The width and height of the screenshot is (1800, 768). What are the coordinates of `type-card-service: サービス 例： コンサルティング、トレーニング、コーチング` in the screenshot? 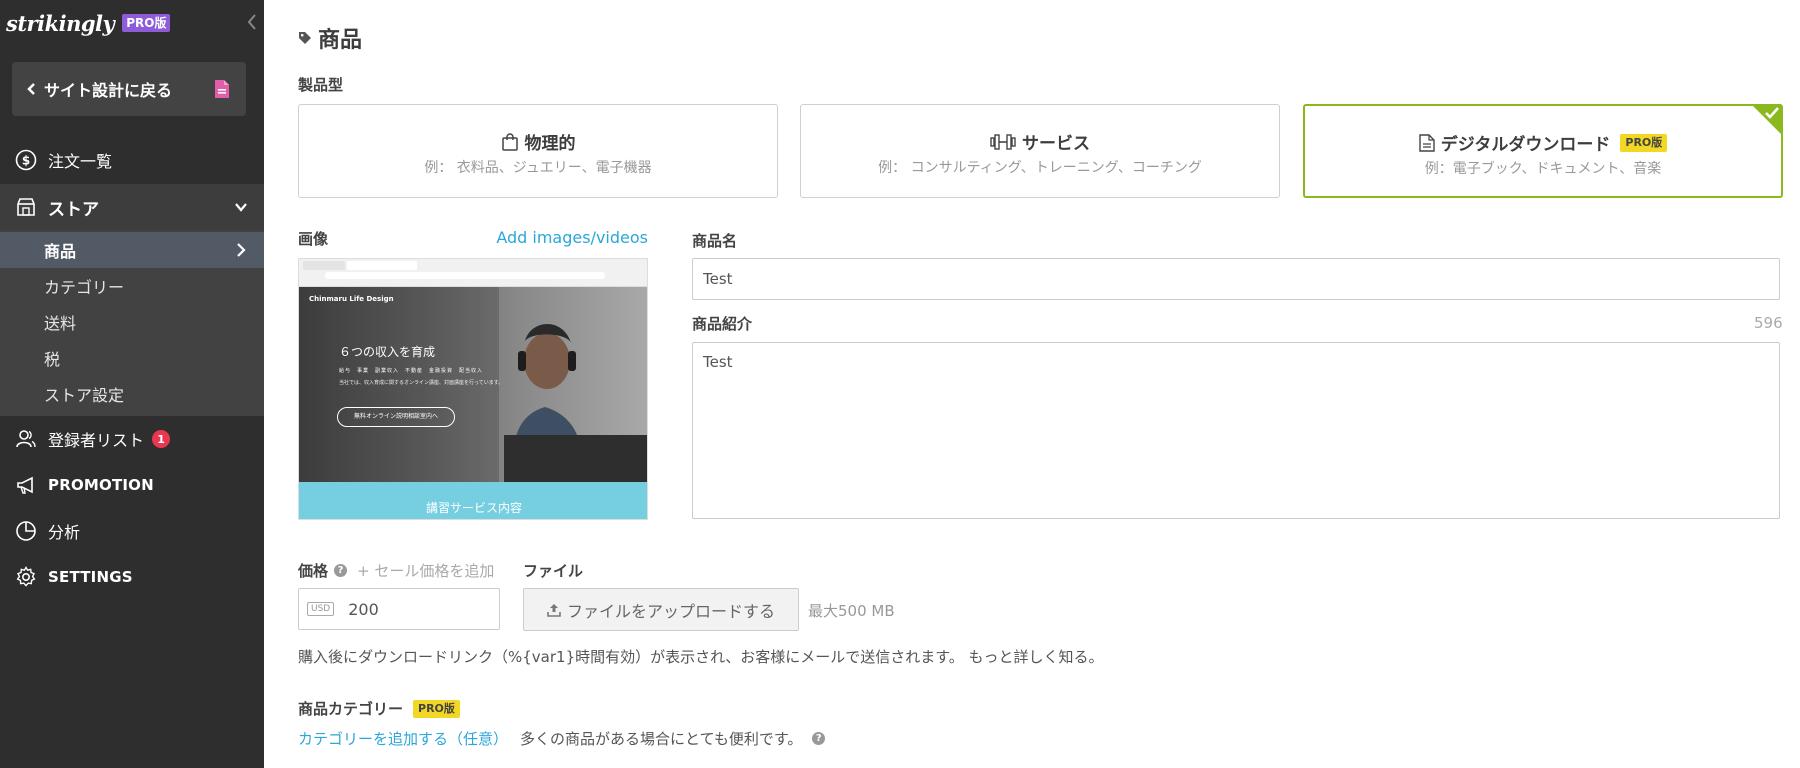 It's located at (1040, 151).